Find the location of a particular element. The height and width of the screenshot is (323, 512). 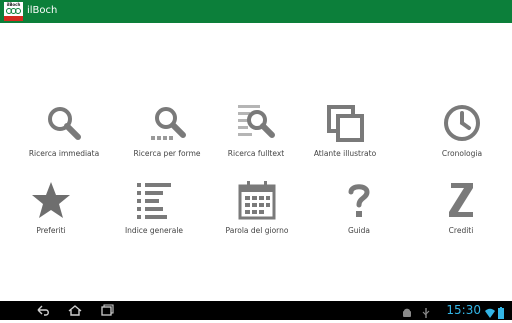

menu-item-parola-del-giorno: Parola del giorno is located at coordinates (257, 215).